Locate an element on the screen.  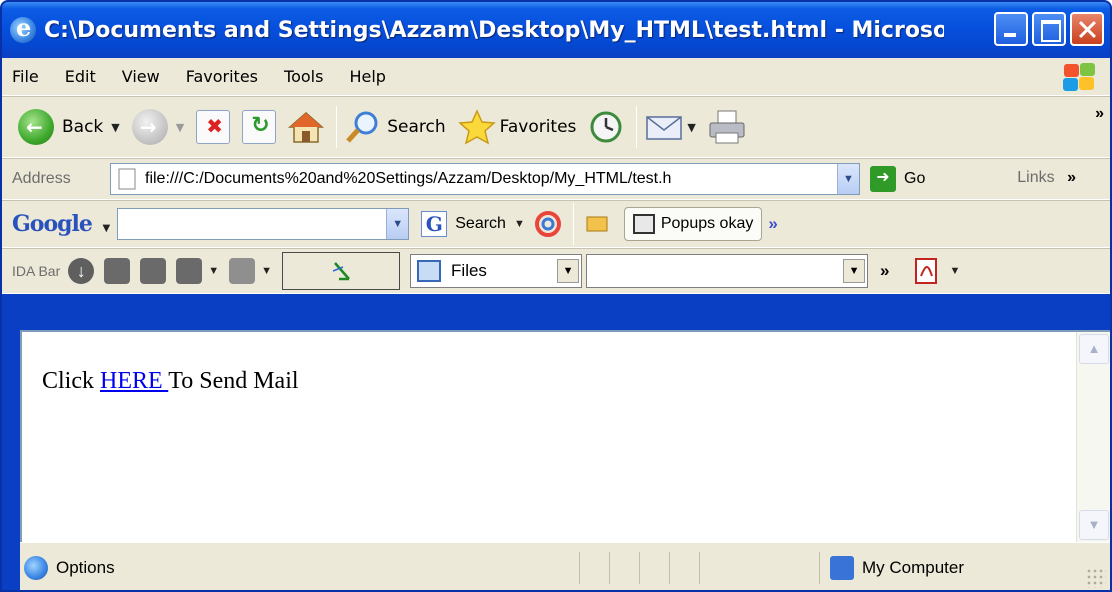
menu-edit: Edit is located at coordinates (80, 76).